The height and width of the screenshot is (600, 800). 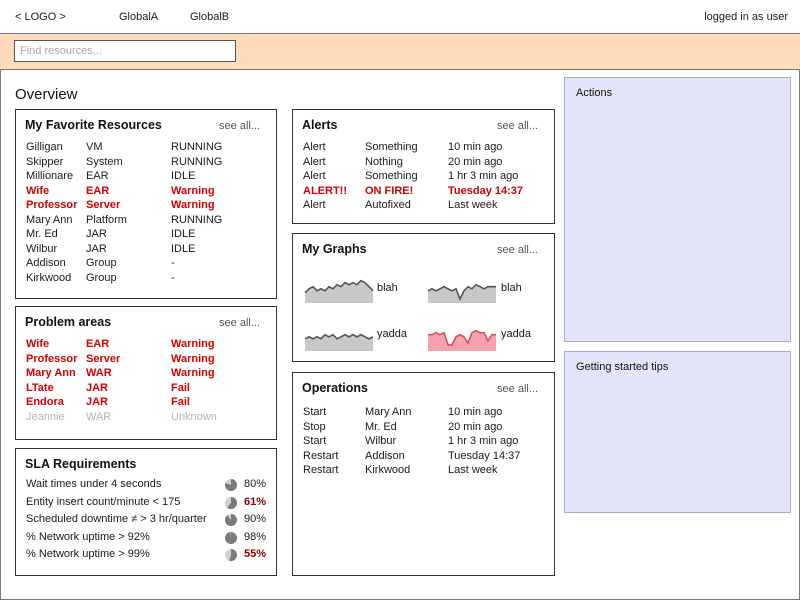 I want to click on resource-type: Server, so click(x=103, y=205).